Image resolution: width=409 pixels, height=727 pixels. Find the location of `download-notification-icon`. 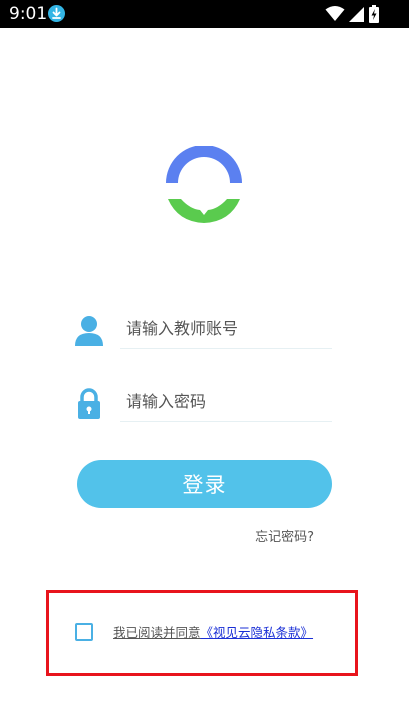

download-notification-icon is located at coordinates (56, 13).